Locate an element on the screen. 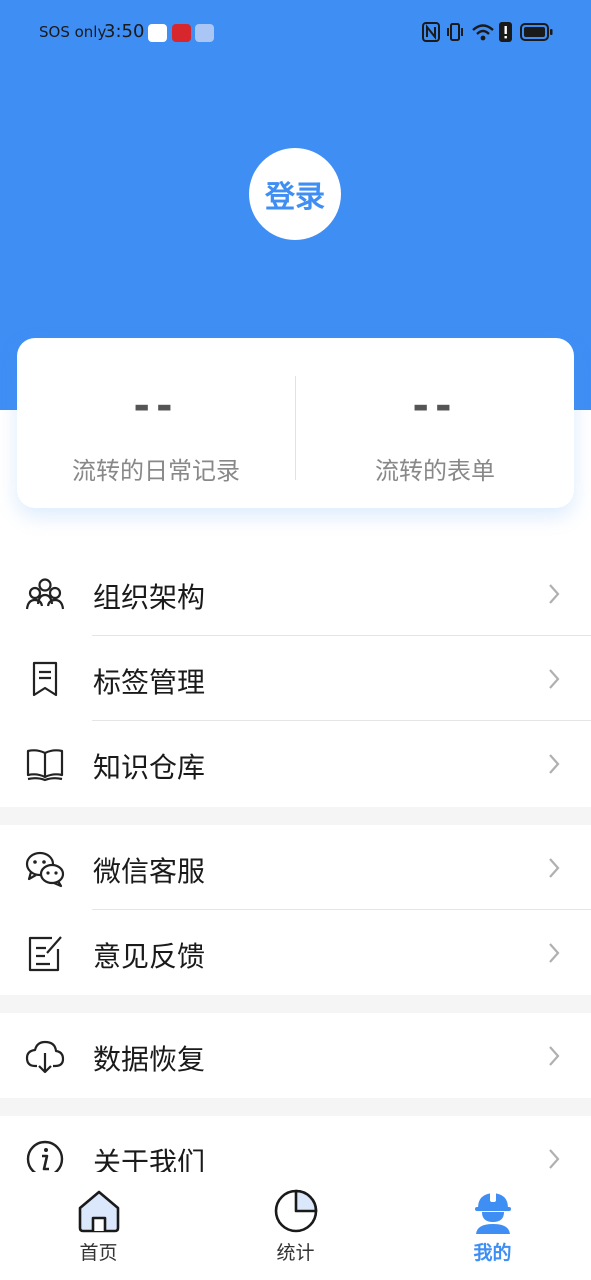 This screenshot has height=1280, width=591. wechat-icon is located at coordinates (45, 869).